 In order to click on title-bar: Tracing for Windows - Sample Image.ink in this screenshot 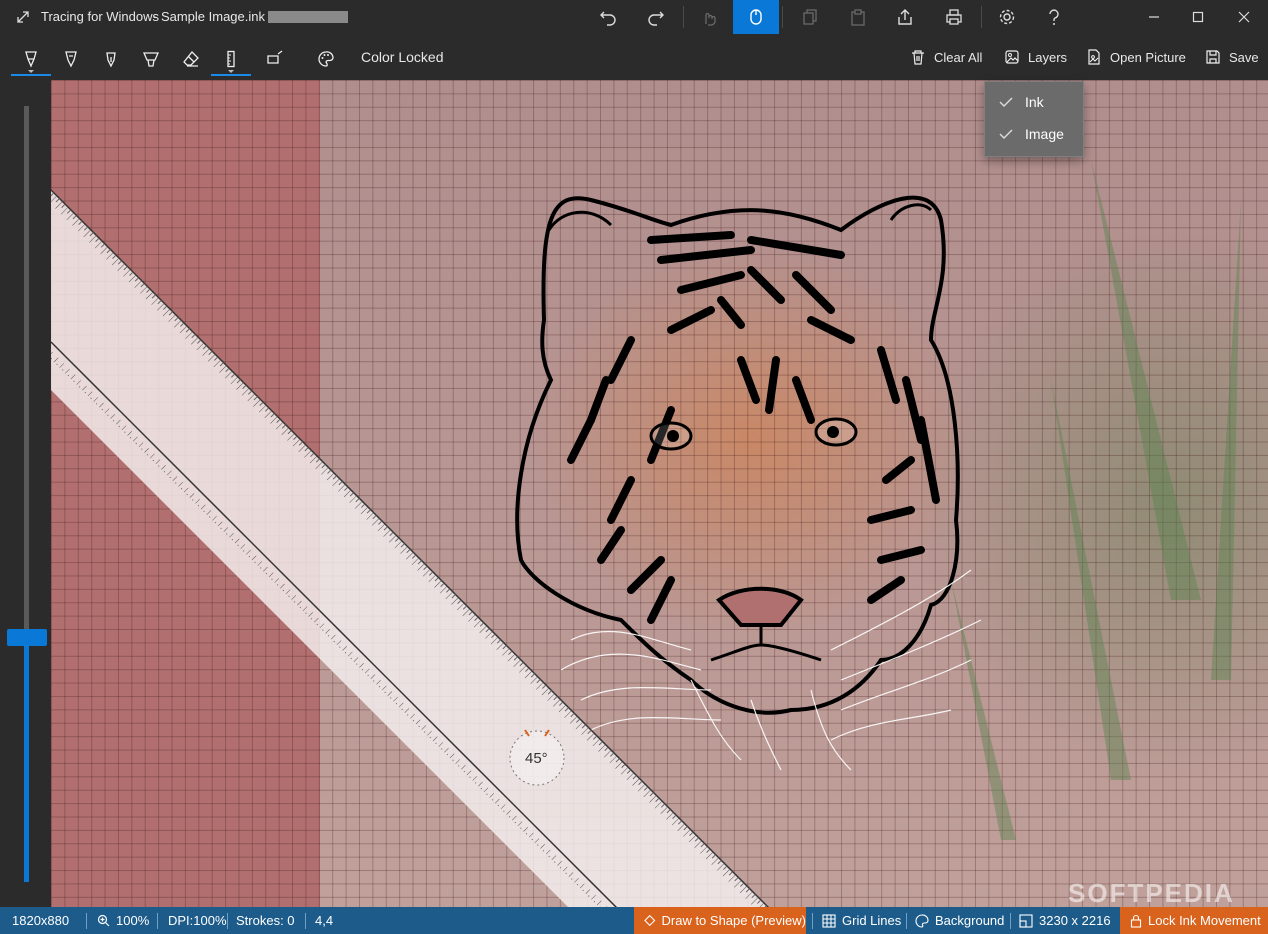, I will do `click(634, 17)`.